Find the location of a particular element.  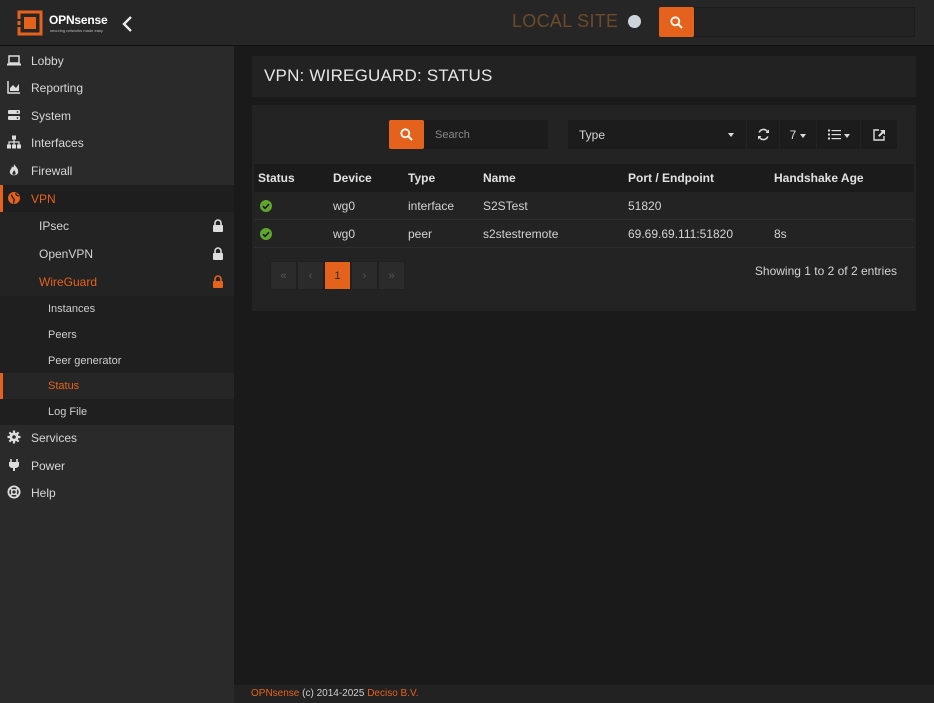

pagination: « ‹ 1 › » is located at coordinates (337, 276).